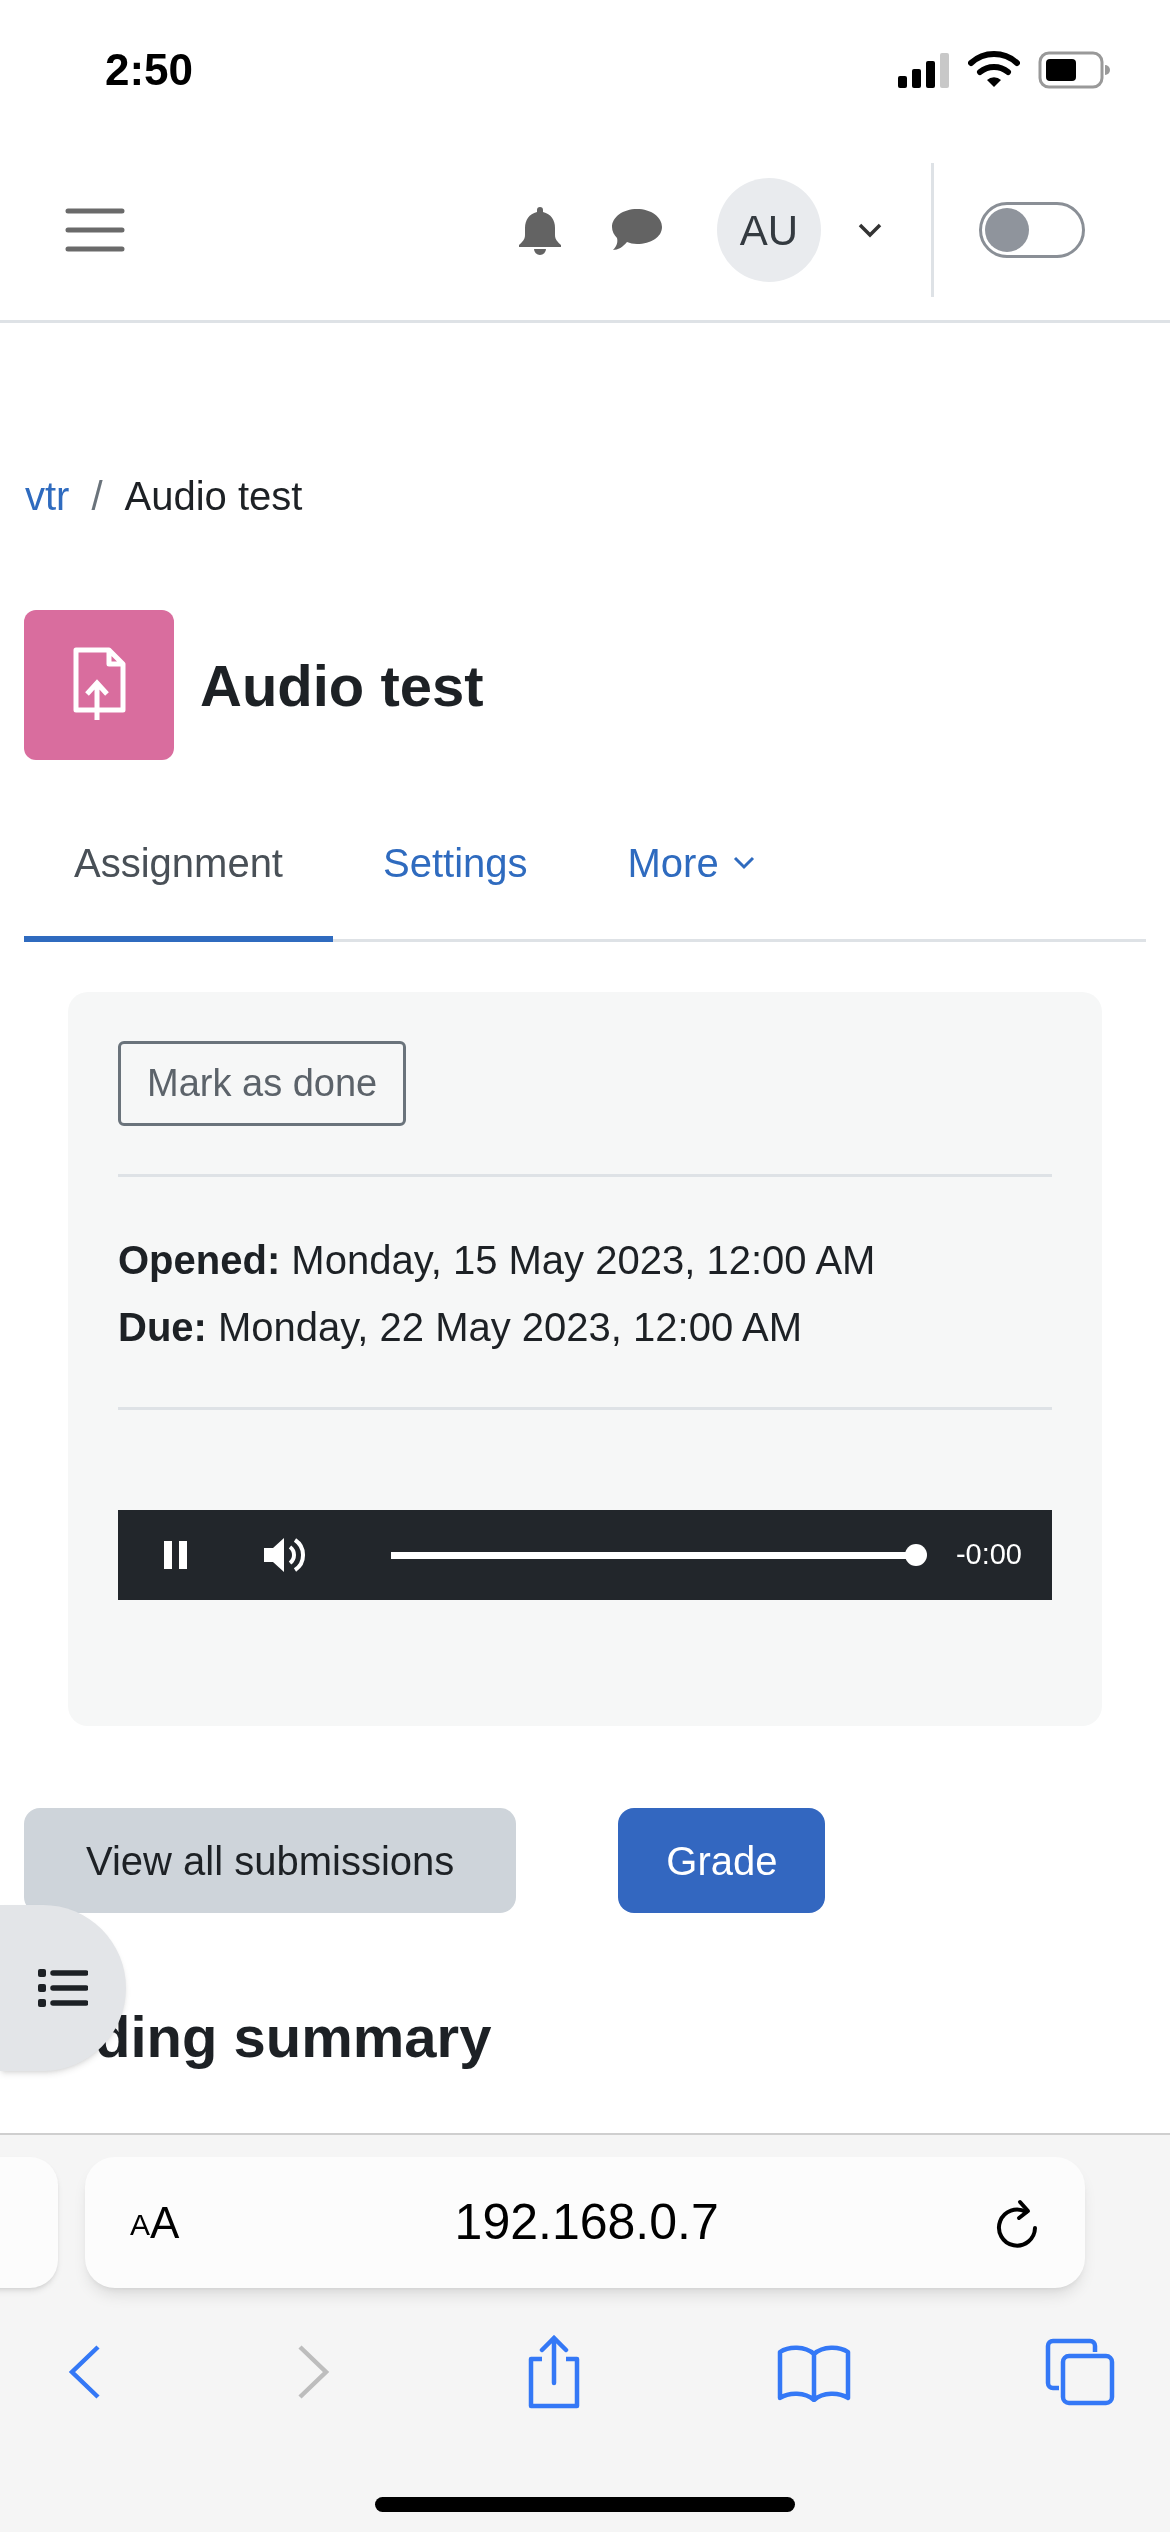 The width and height of the screenshot is (1170, 2532). I want to click on url-text: 192.168.0.7, so click(586, 2222).